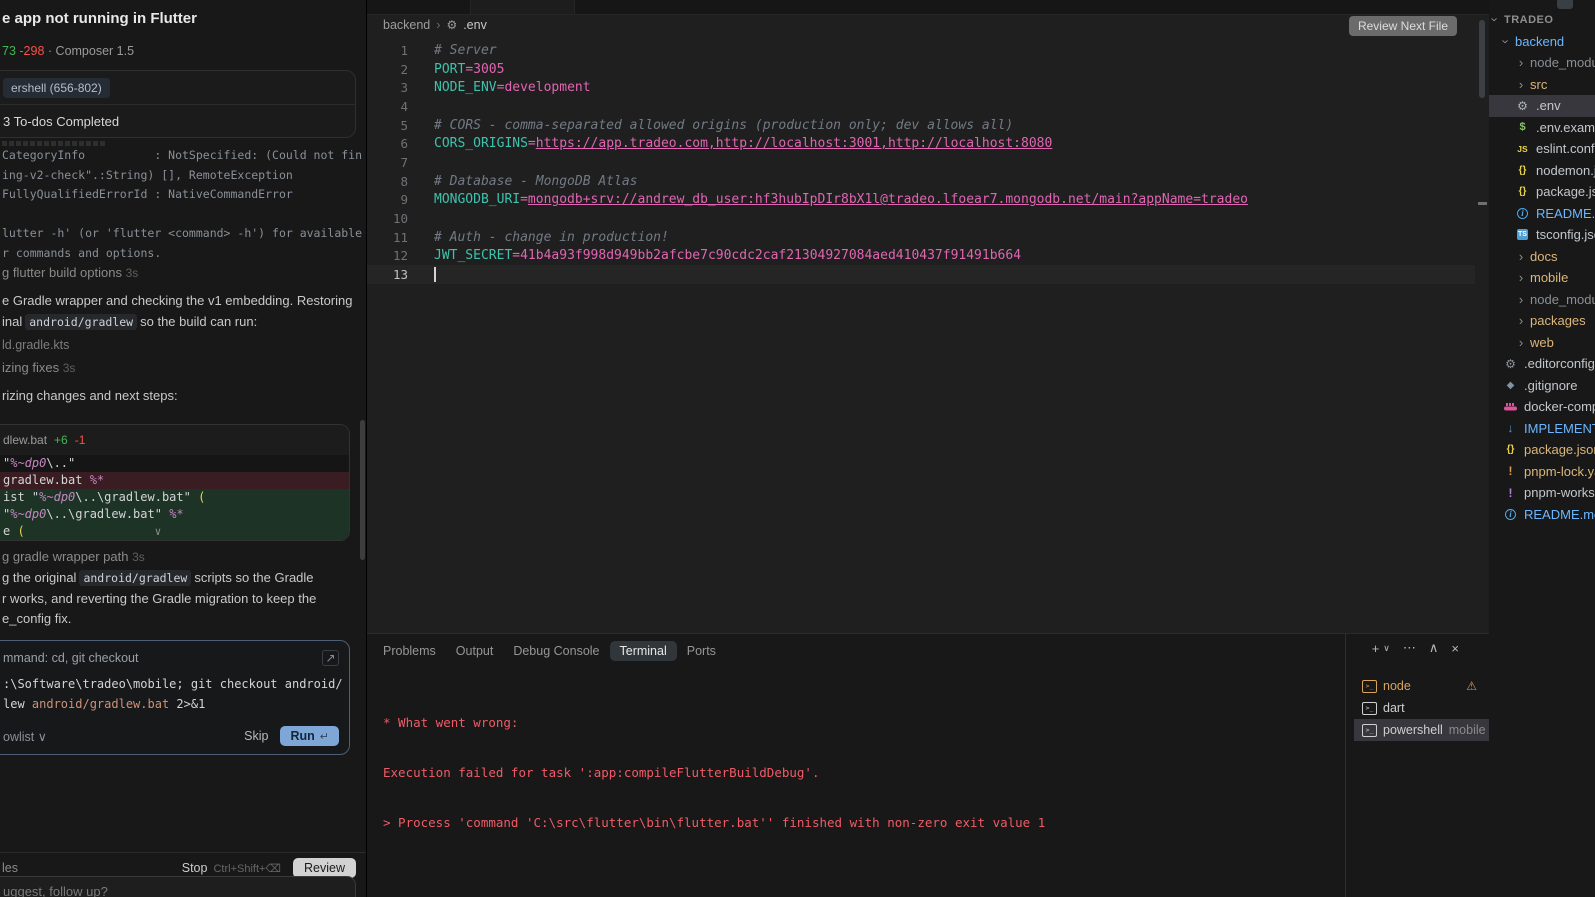 This screenshot has width=1595, height=897. What do you see at coordinates (1542, 257) in the screenshot?
I see `explorer-folder-docs: docs` at bounding box center [1542, 257].